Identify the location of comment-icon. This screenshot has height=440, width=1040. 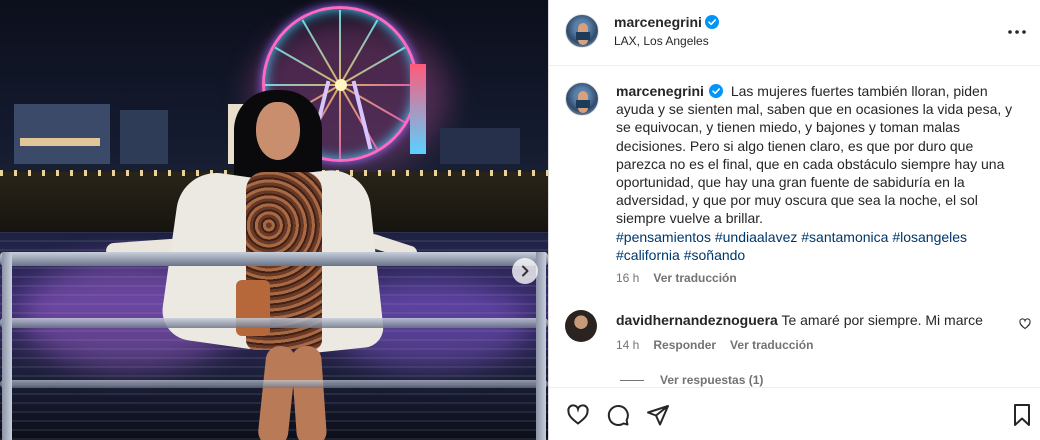
(618, 415).